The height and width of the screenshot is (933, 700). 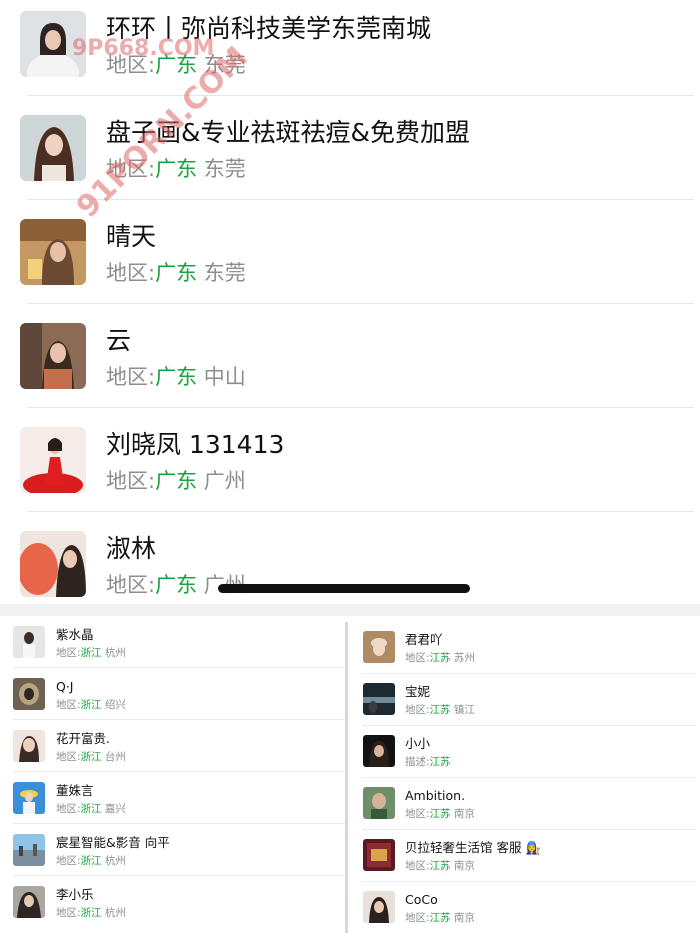 I want to click on home-indicator, so click(x=344, y=588).